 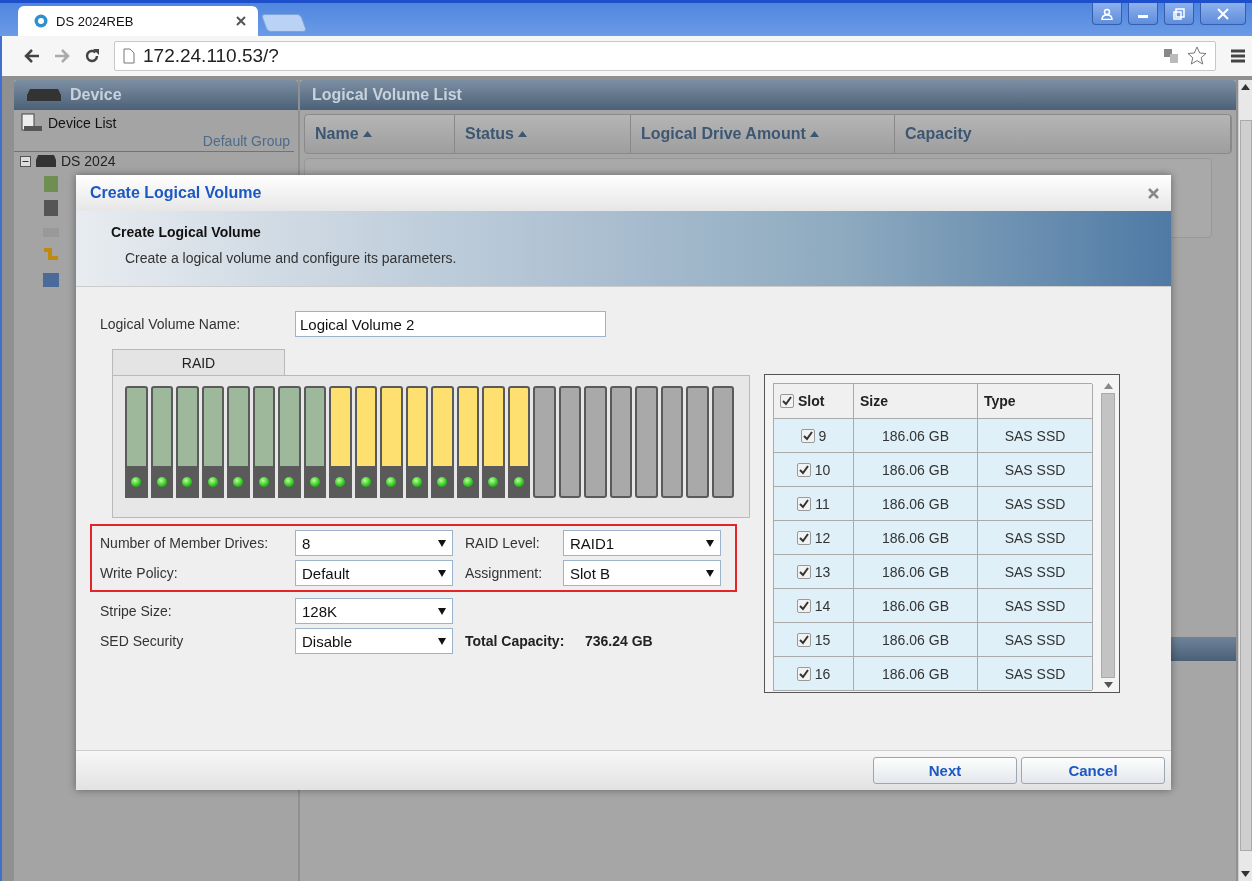 I want to click on table-cell: 16, so click(x=814, y=673).